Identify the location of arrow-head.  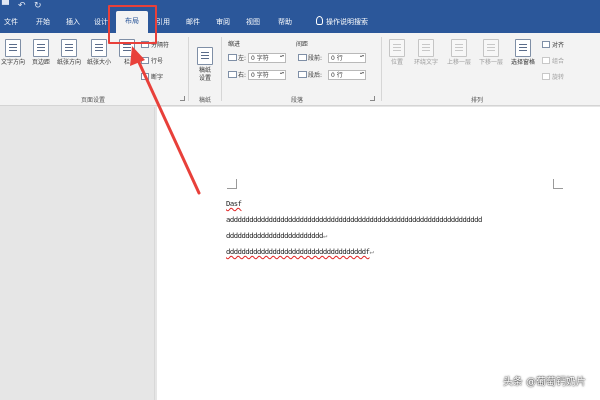
(137, 56).